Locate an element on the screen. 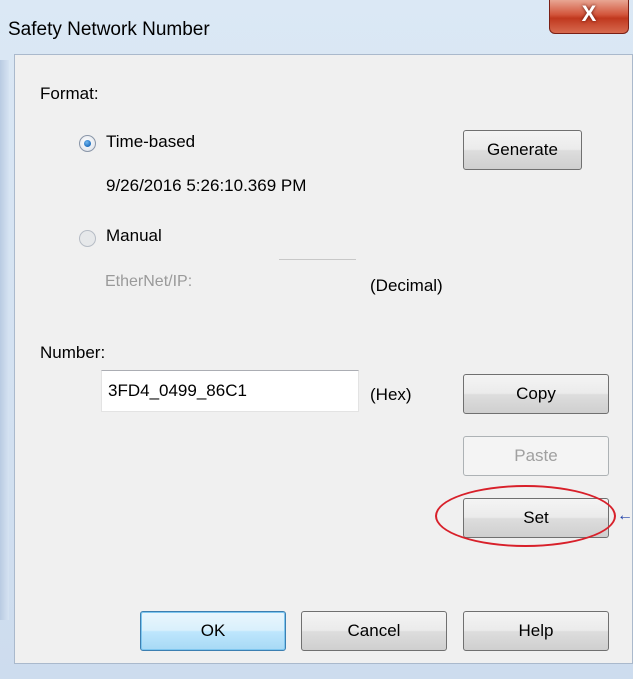  paste-button: Paste is located at coordinates (536, 456).